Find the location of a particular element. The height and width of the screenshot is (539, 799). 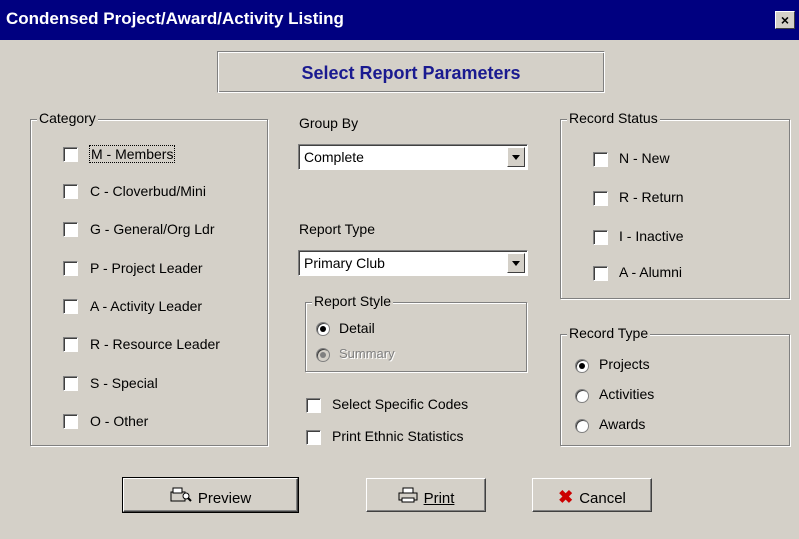

checkbox-label: A - Alumni is located at coordinates (651, 272).